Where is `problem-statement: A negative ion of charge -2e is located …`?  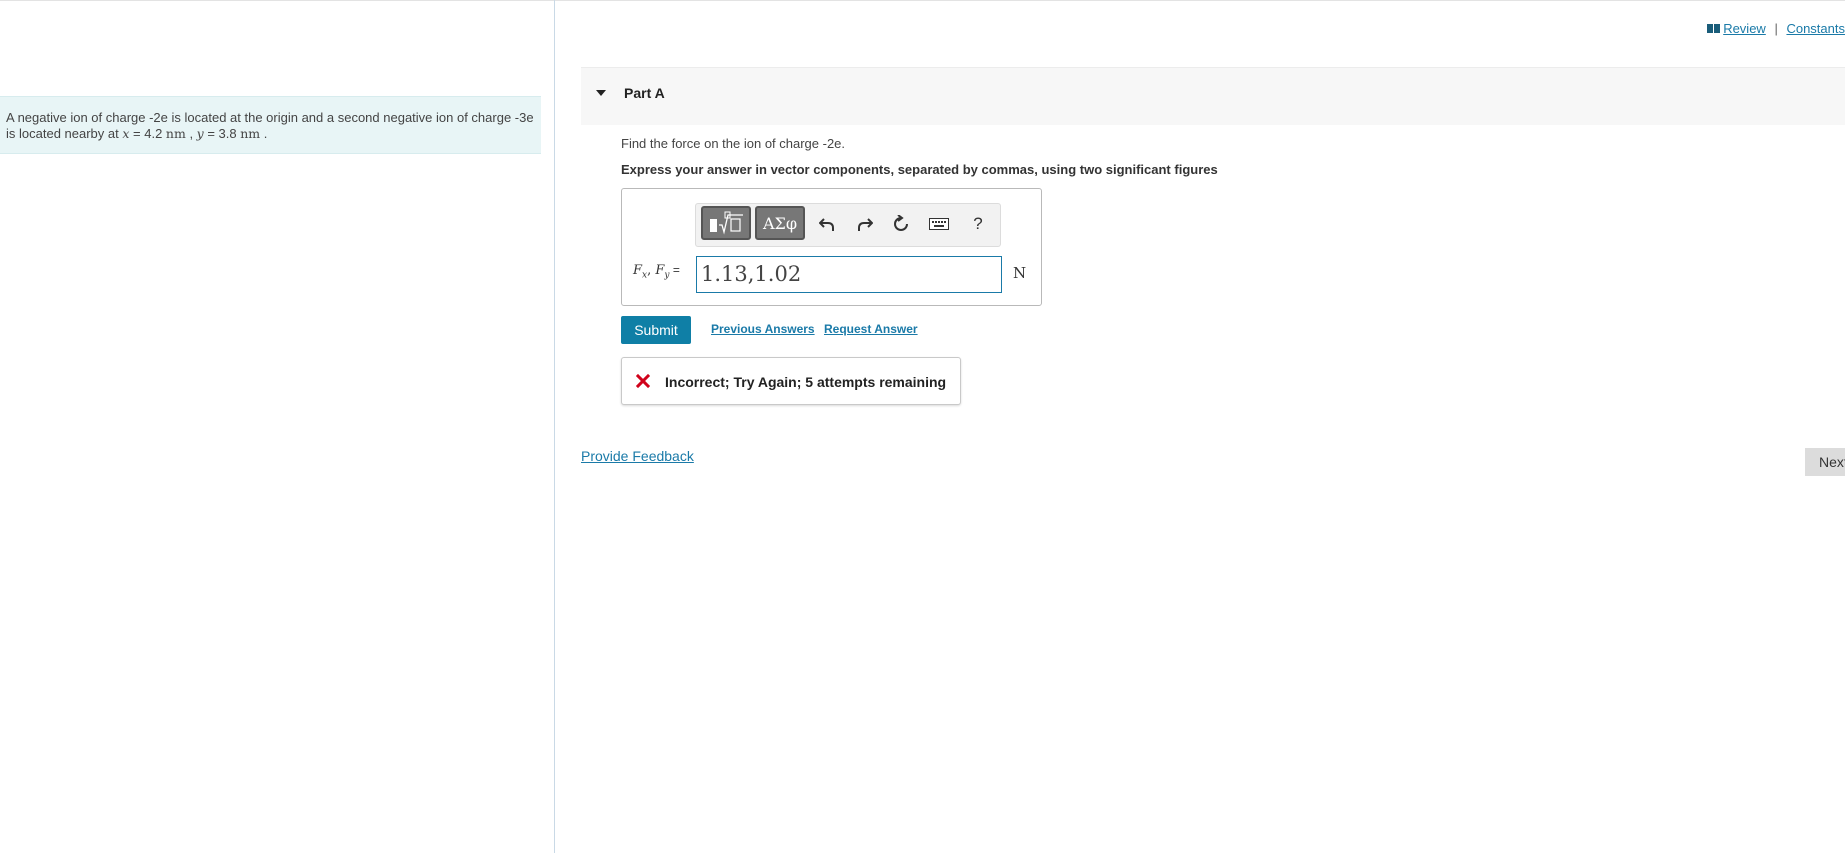
problem-statement: A negative ion of charge -2e is located … is located at coordinates (270, 125).